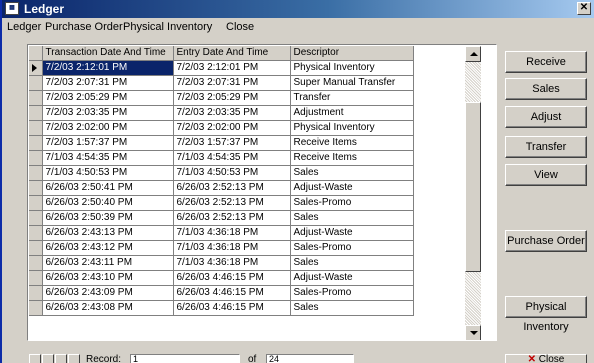 The image size is (594, 363). I want to click on cell-transaction-date: 7/2/03 2:07:31 PM, so click(108, 83).